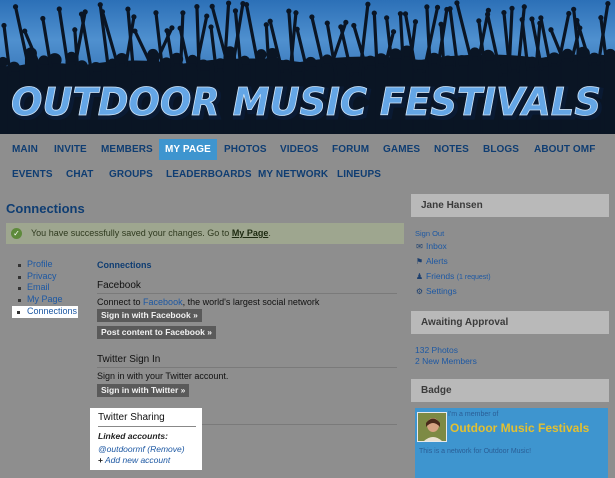 The image size is (615, 478). What do you see at coordinates (16, 233) in the screenshot?
I see `checkmark-icon: ✓` at bounding box center [16, 233].